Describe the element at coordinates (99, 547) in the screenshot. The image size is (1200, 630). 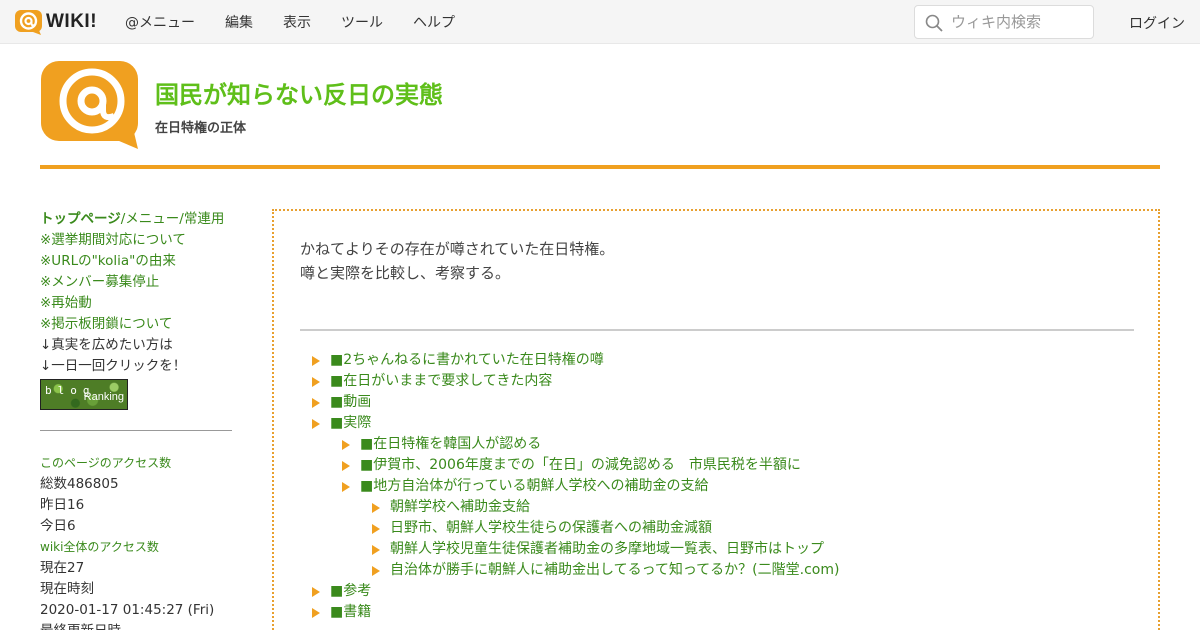
I see `wiki-access-label: wiki全体のアクセス数` at that location.